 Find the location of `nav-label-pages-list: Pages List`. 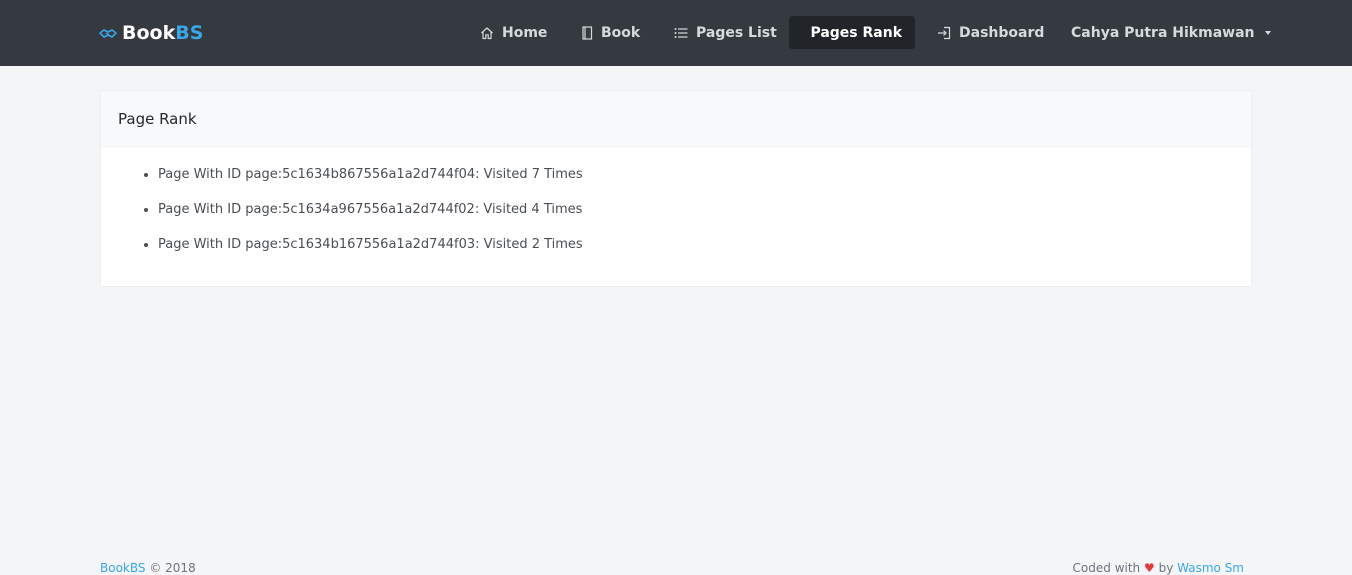

nav-label-pages-list: Pages List is located at coordinates (736, 33).